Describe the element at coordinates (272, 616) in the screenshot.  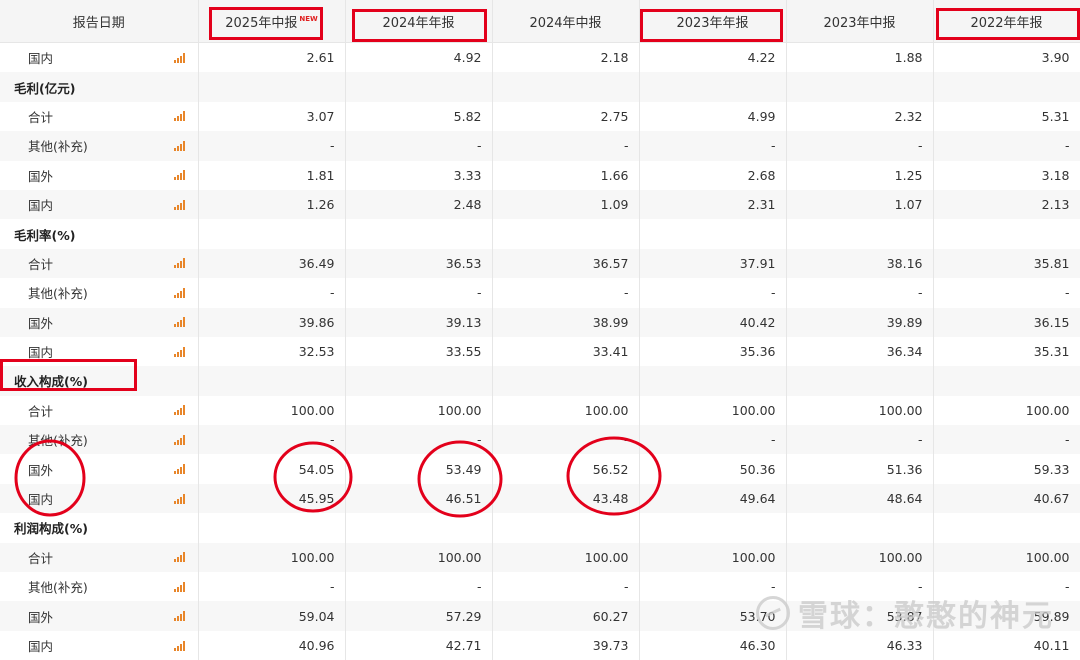
I see `value-cell: 59.04` at that location.